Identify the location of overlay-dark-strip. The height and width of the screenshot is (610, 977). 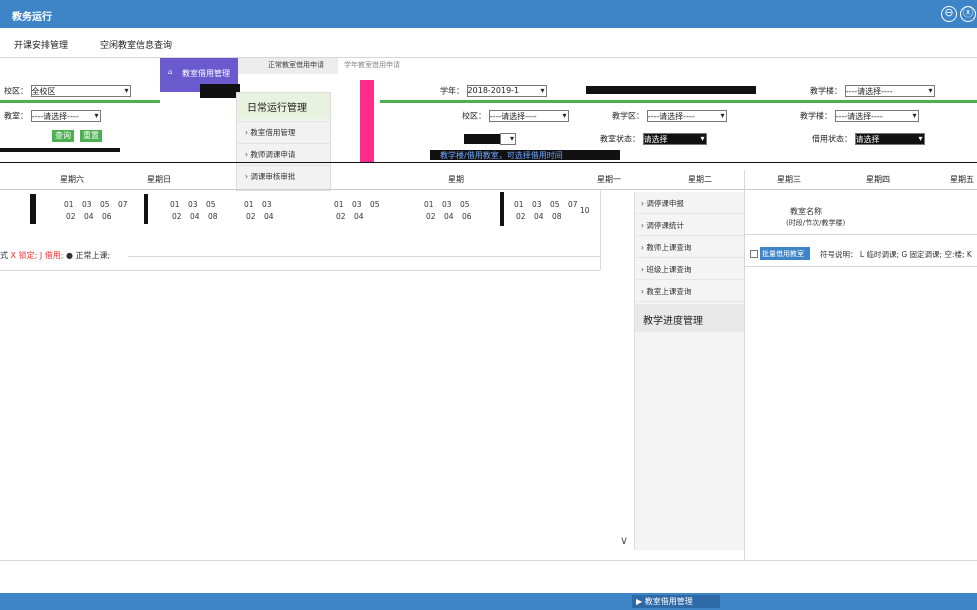
(671, 90).